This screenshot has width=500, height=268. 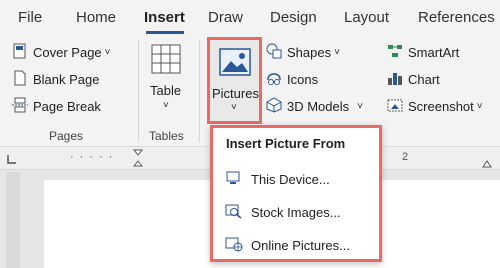 I want to click on smartart-button: SmartArt, so click(x=423, y=52).